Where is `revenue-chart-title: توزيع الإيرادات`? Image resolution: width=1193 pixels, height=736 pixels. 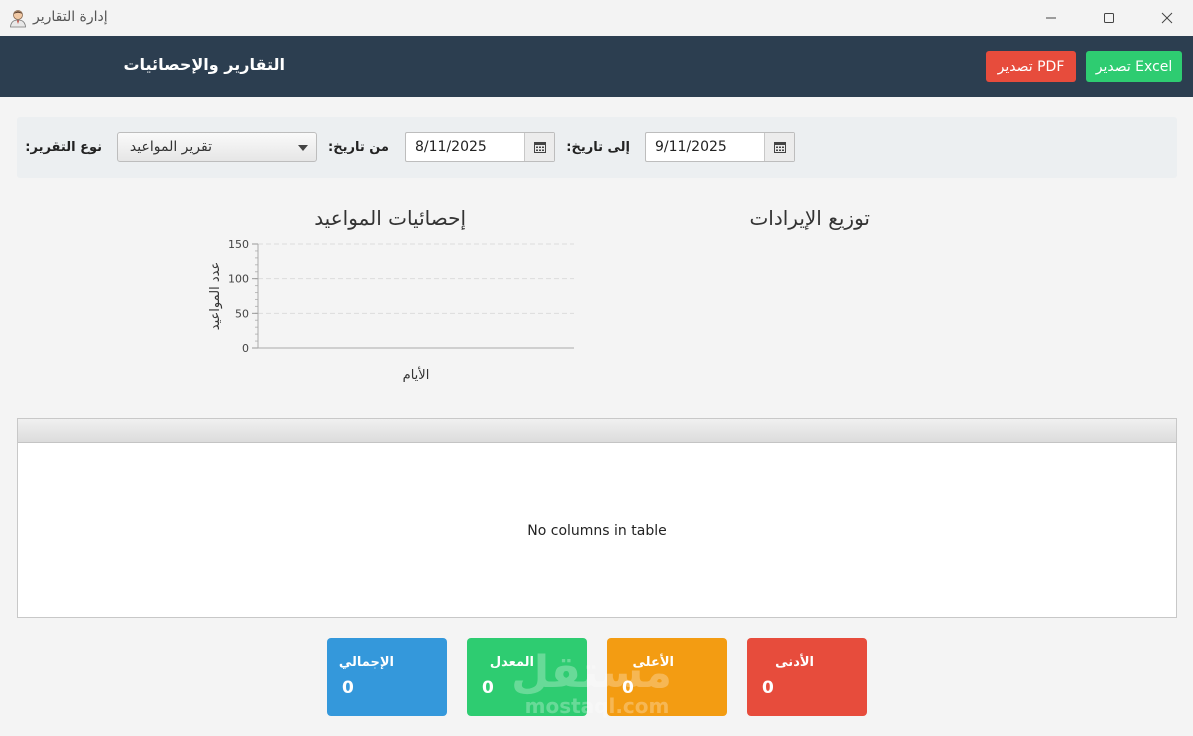 revenue-chart-title: توزيع الإيرادات is located at coordinates (809, 218).